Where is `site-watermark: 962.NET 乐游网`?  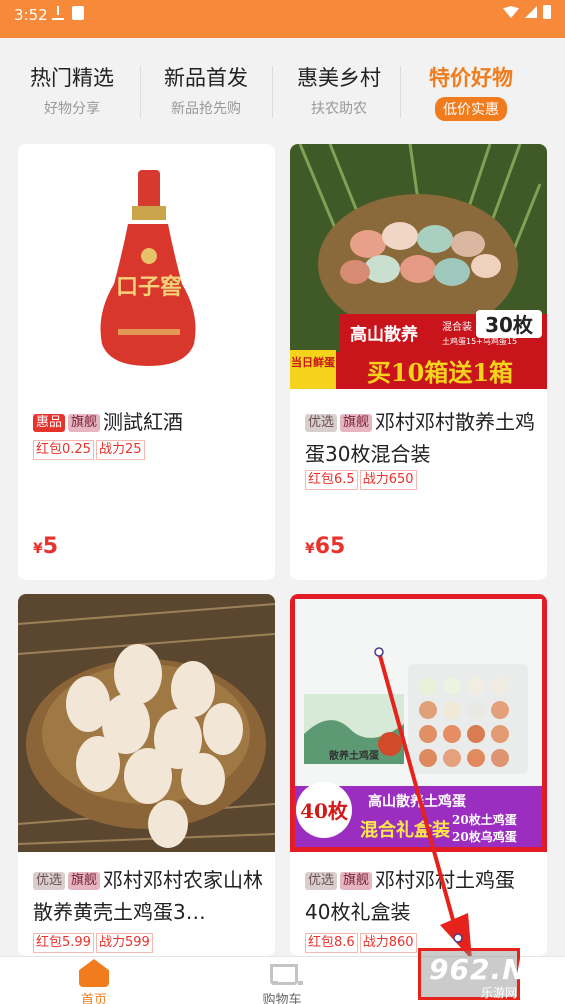 site-watermark: 962.NET 乐游网 is located at coordinates (491, 974).